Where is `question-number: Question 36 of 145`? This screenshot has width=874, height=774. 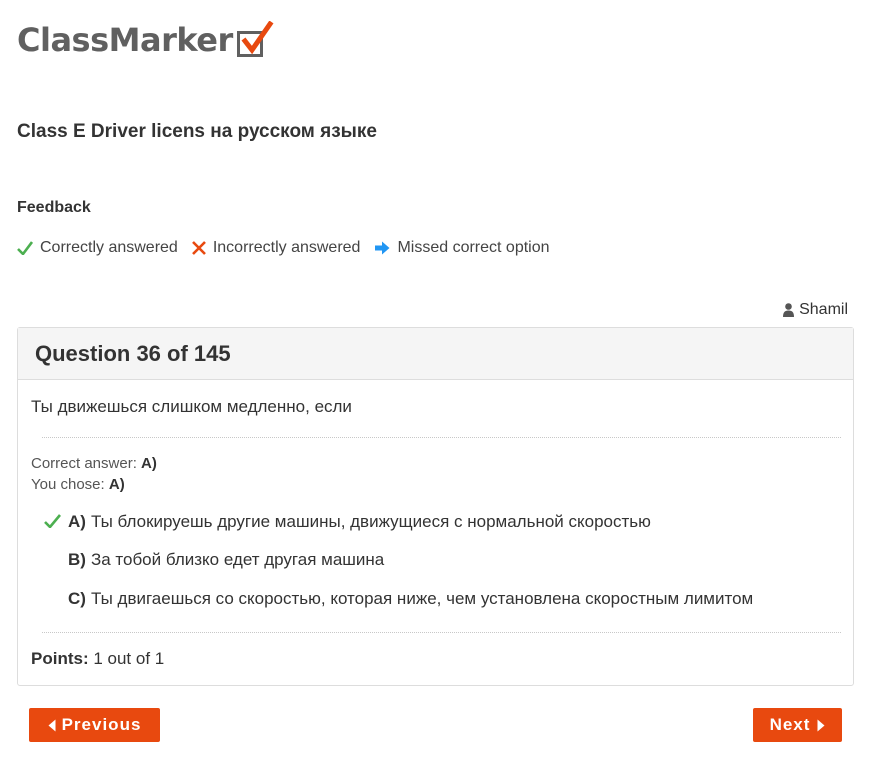 question-number: Question 36 of 145 is located at coordinates (133, 353).